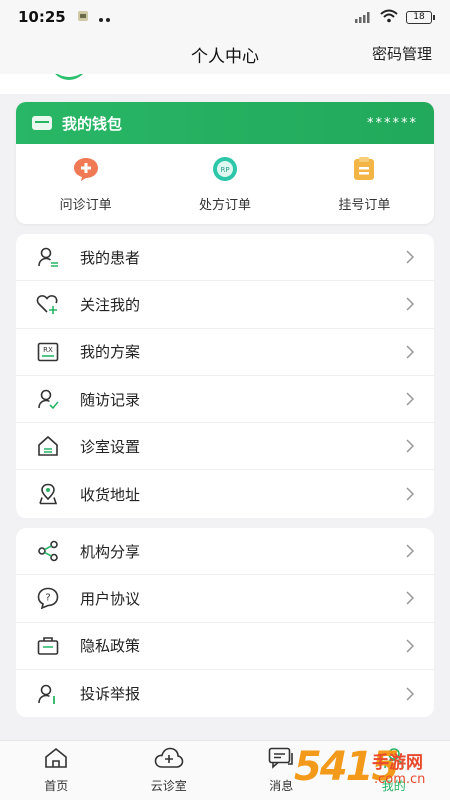 This screenshot has height=800, width=450. I want to click on menu-label: 投诉举报, so click(110, 694).